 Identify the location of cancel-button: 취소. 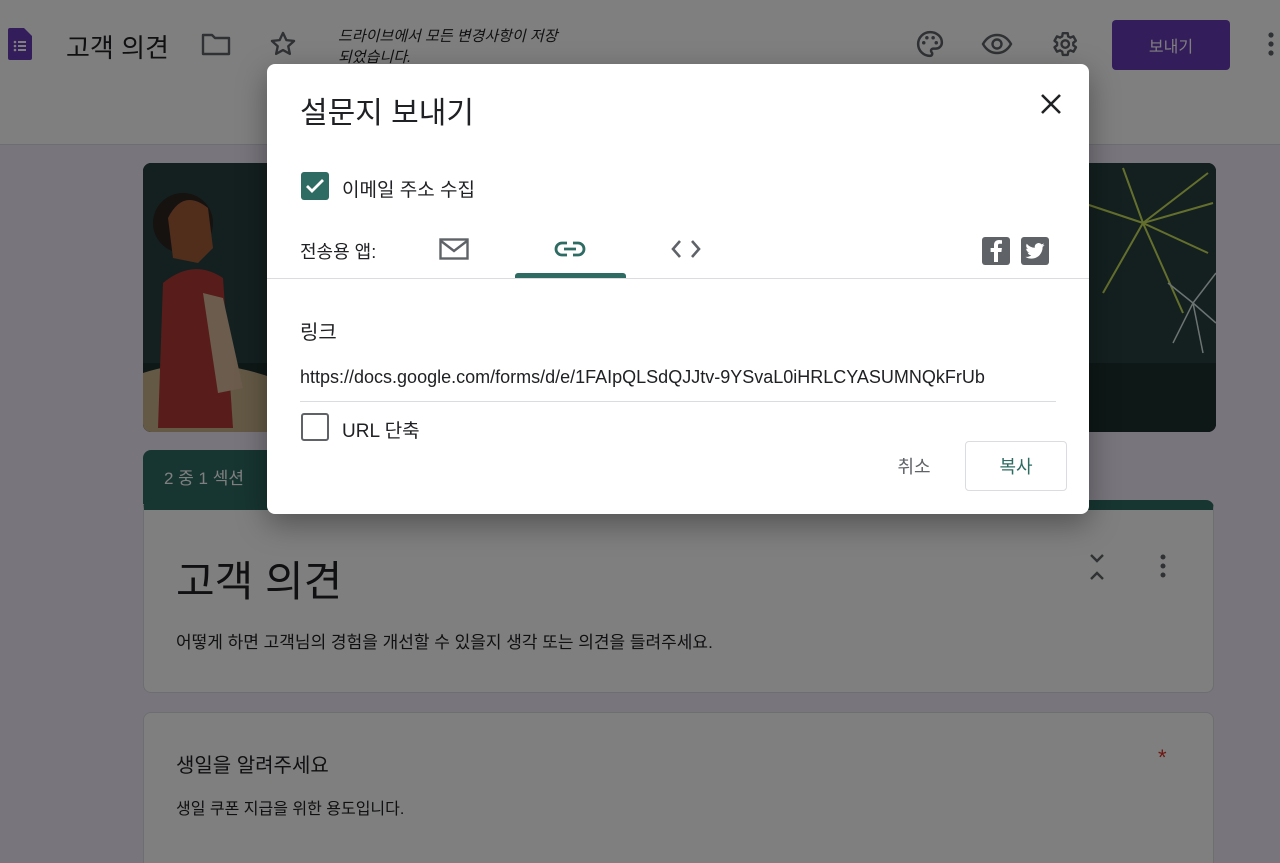
(914, 466).